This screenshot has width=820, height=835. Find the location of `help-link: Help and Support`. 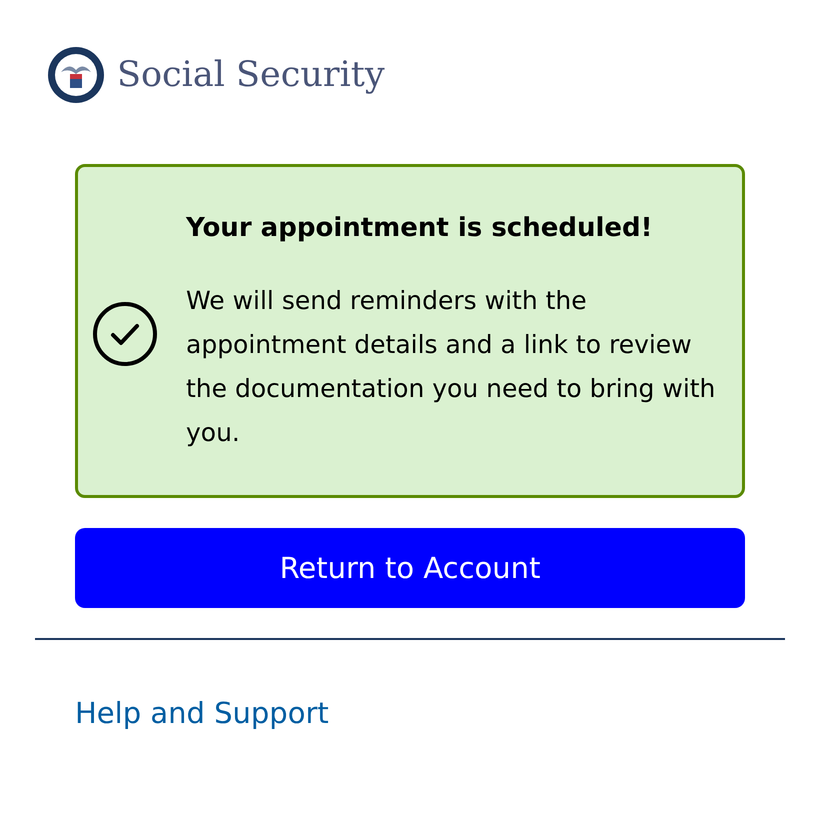

help-link: Help and Support is located at coordinates (202, 713).